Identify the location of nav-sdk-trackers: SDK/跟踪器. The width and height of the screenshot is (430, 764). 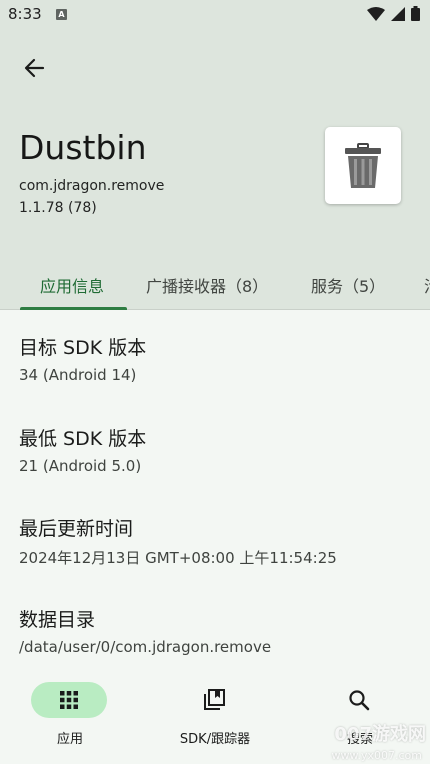
(215, 717).